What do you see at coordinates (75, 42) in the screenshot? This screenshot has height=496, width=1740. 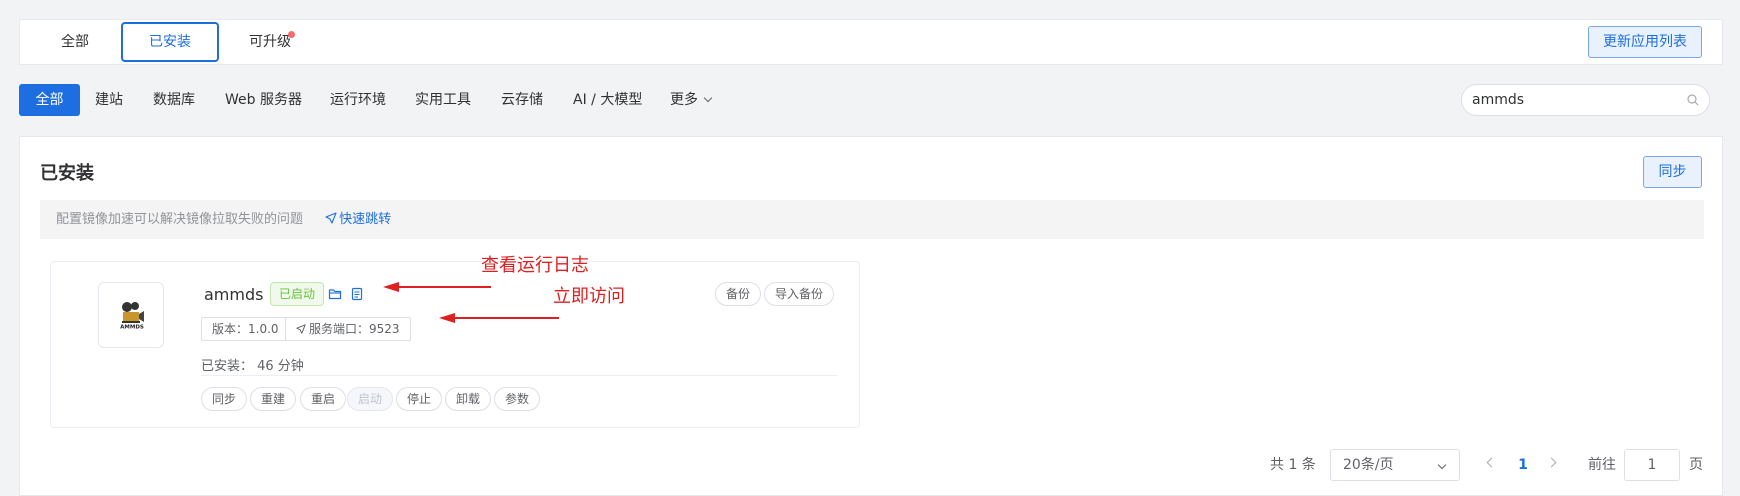 I see `tab-all: 全部` at bounding box center [75, 42].